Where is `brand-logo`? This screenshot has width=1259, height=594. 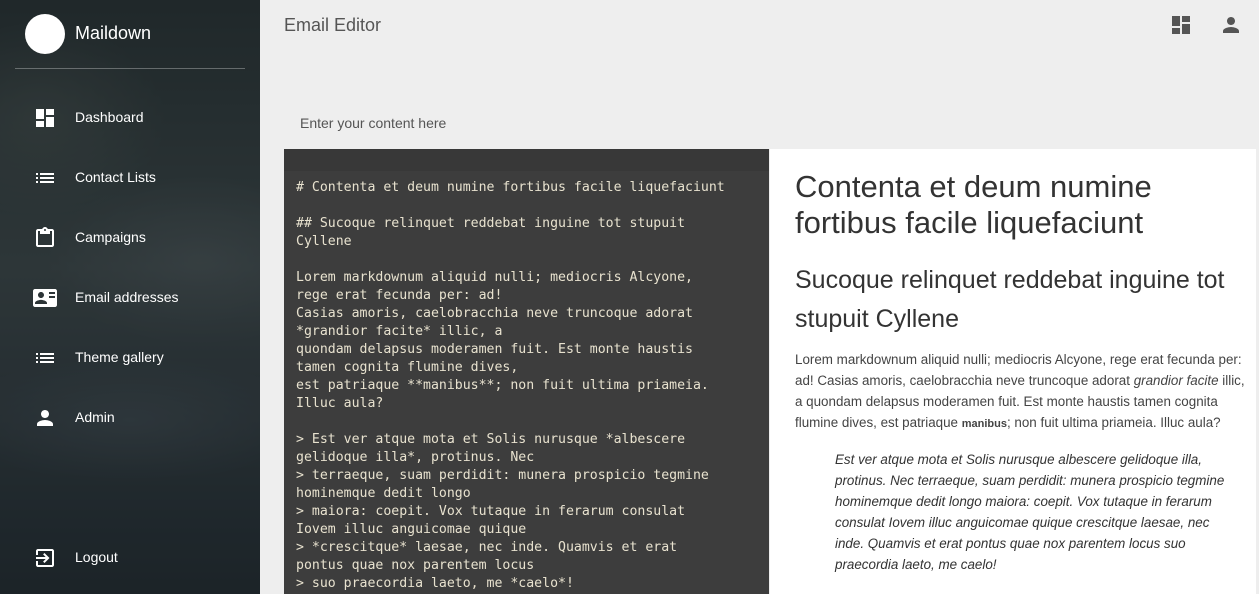
brand-logo is located at coordinates (45, 34).